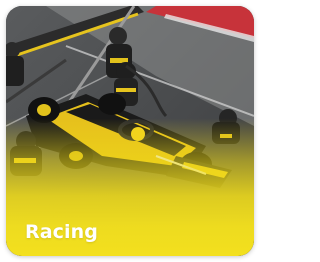 The width and height of the screenshot is (320, 262). I want to click on tile-label: Racing, so click(61, 232).